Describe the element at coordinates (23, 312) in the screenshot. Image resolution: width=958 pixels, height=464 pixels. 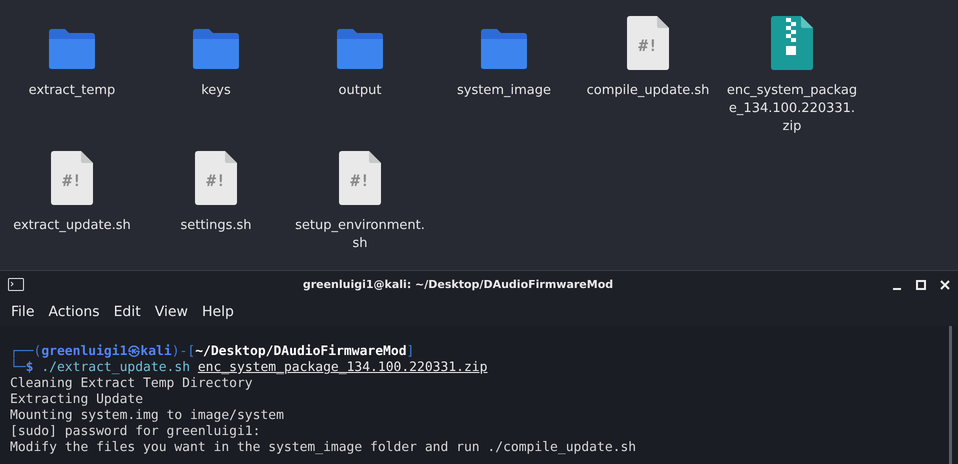
I see `menu-item: File` at that location.